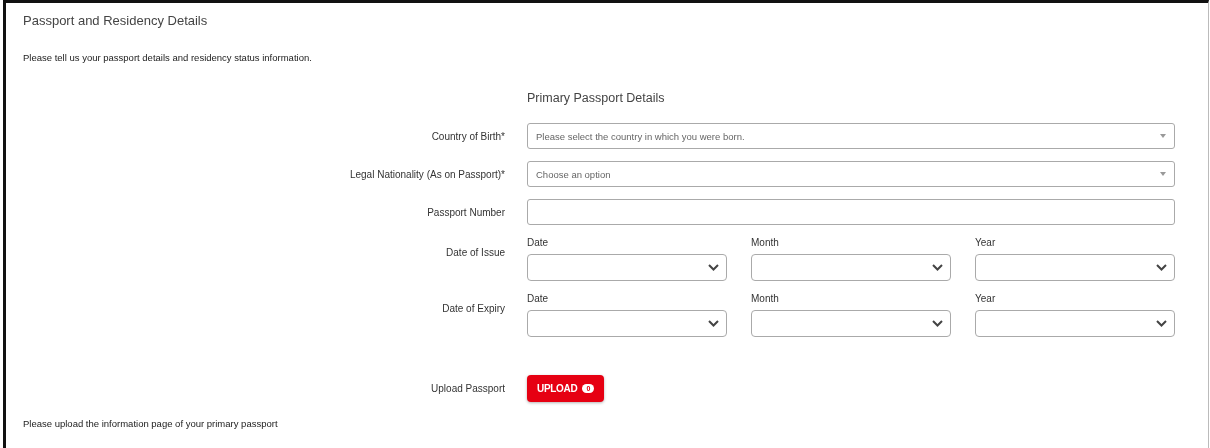 This screenshot has width=1210, height=448. I want to click on subsection-heading: Primary Passport Details, so click(596, 98).